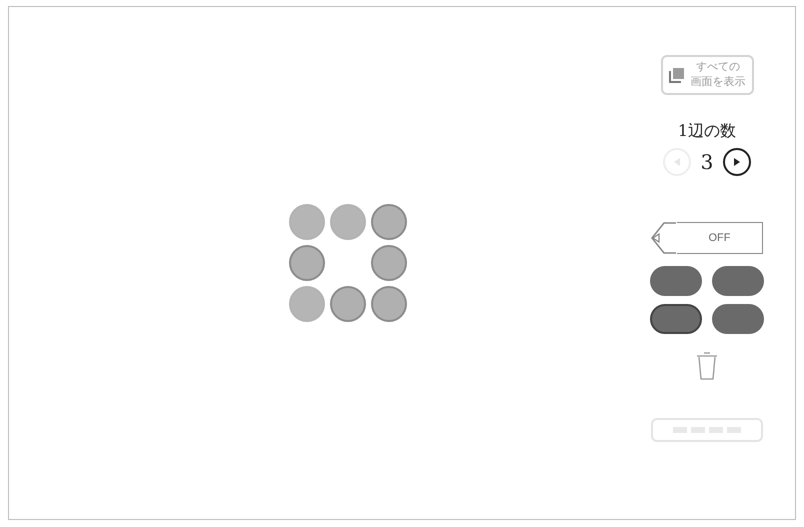  I want to click on next-button, so click(737, 162).